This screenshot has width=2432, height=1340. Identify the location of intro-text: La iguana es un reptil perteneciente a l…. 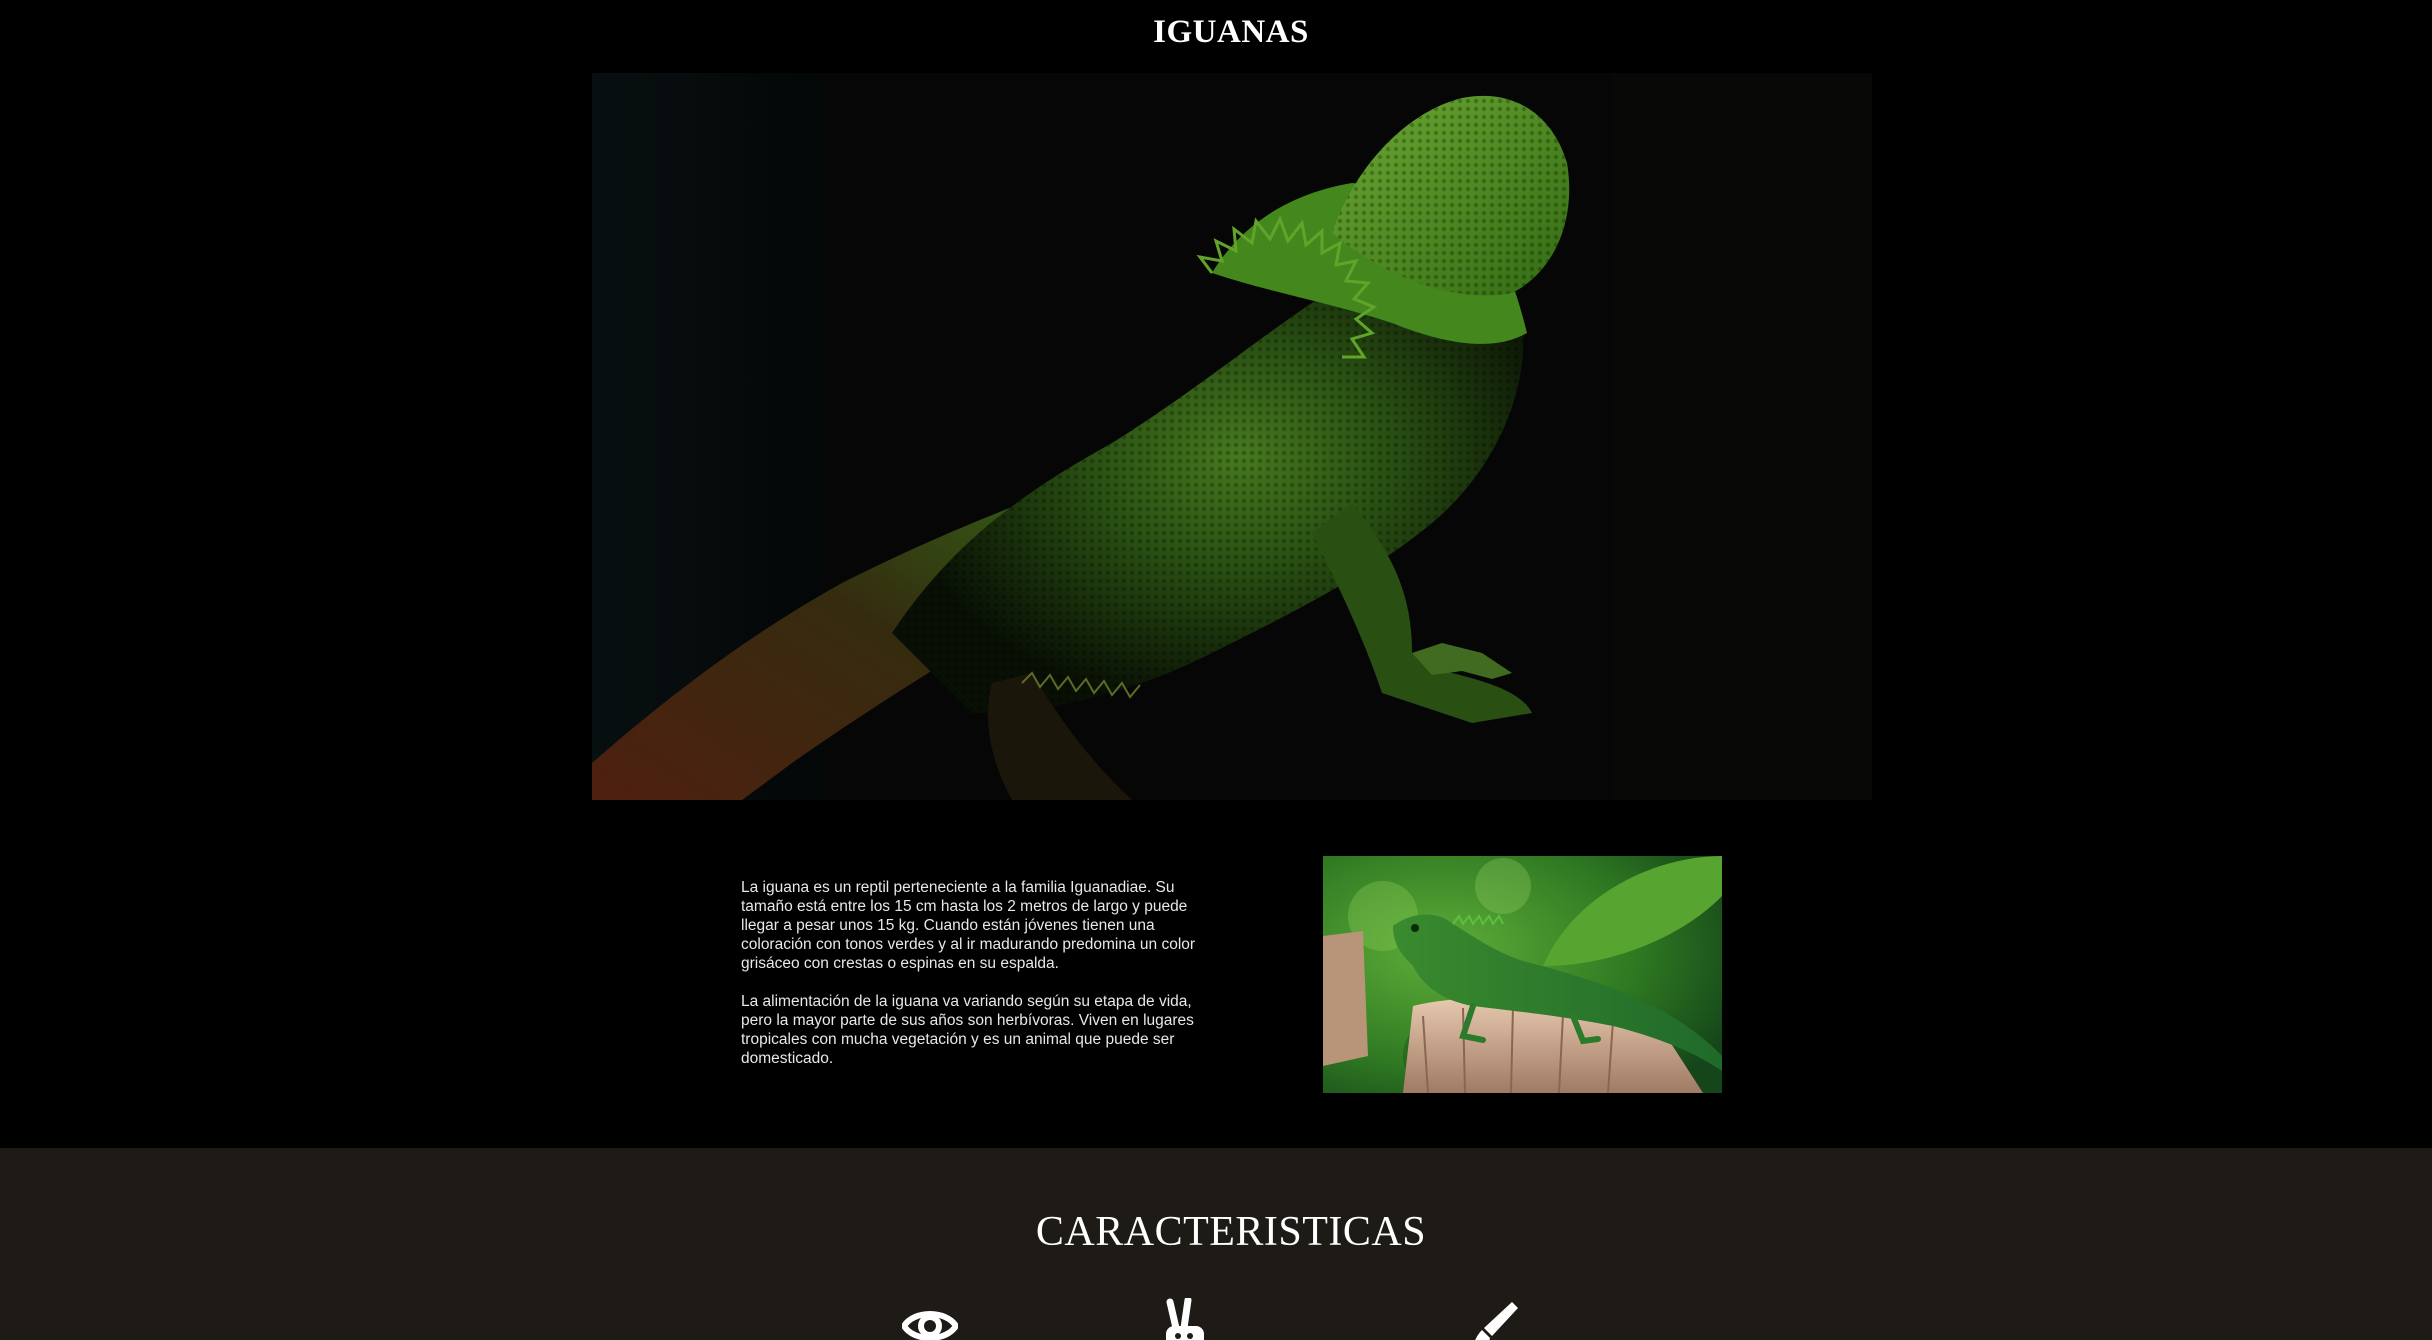
(980, 982).